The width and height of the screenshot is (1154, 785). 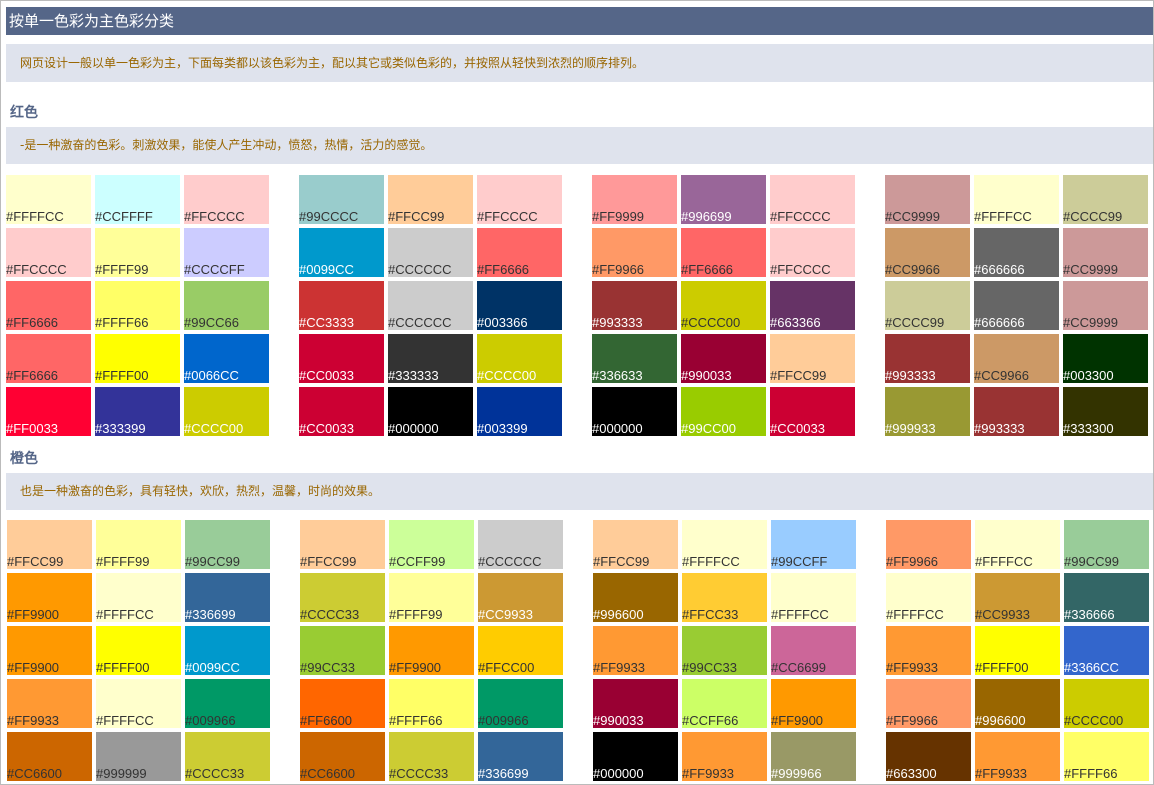 I want to click on swatch-hex-label: #99CCFF, so click(x=799, y=561).